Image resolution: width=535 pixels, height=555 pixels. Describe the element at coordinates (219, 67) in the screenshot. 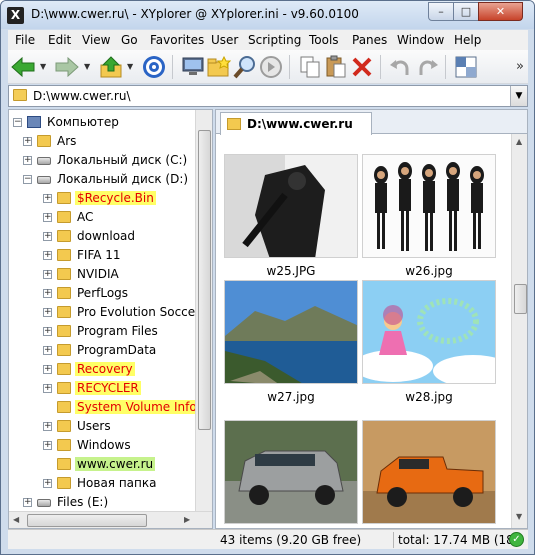

I see `new-folder-icon` at that location.